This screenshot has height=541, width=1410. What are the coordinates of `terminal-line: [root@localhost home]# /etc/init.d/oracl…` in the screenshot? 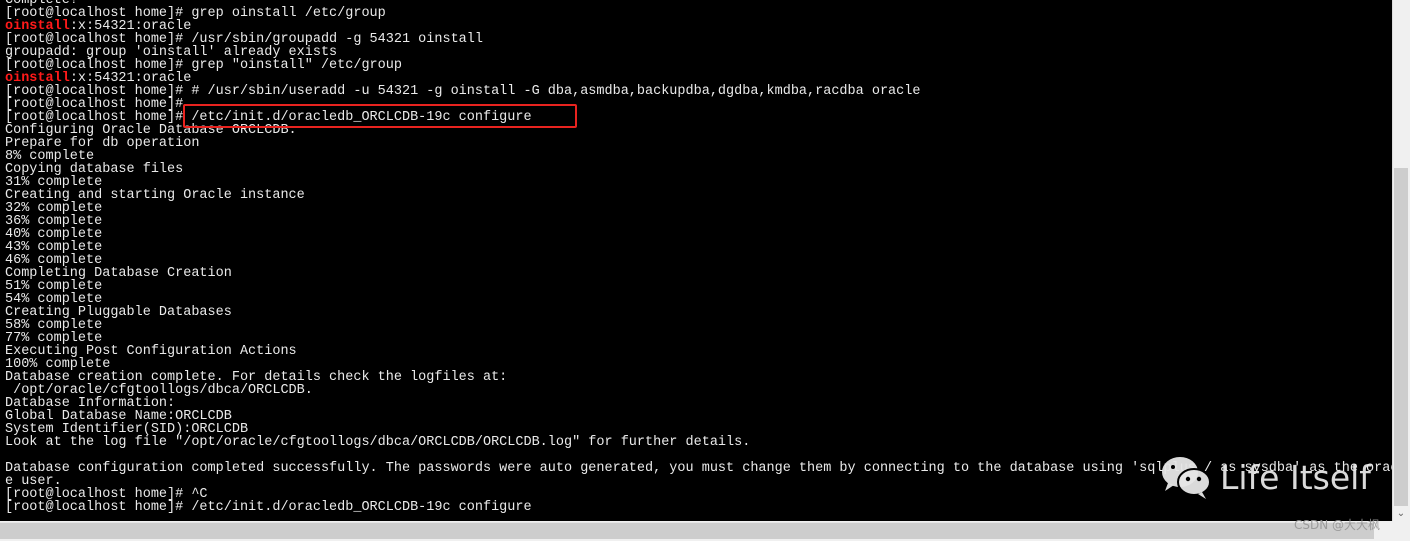 It's located at (698, 507).